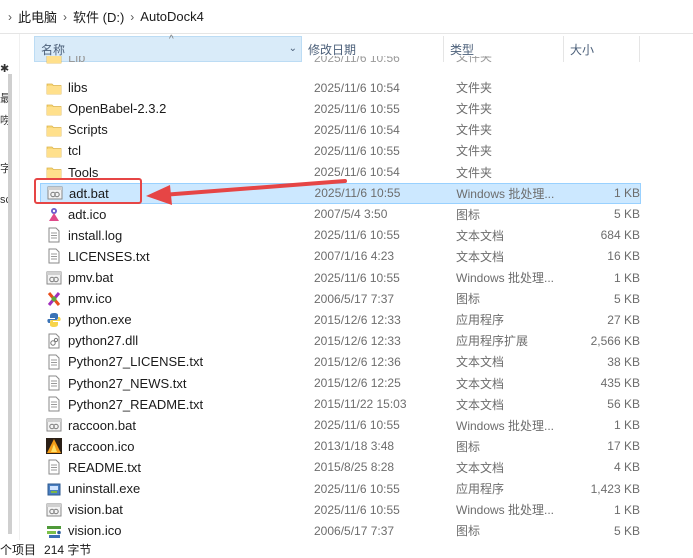 This screenshot has width=693, height=558. Describe the element at coordinates (100, 319) in the screenshot. I see `file-name: python.exe` at that location.